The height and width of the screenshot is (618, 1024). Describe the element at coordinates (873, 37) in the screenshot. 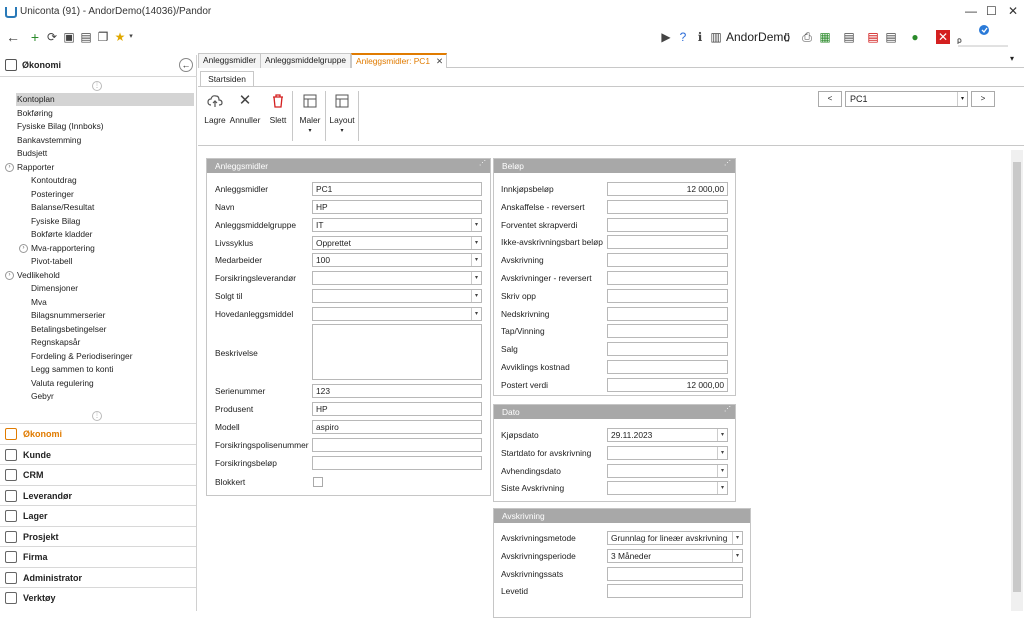

I see `pdf-icon: ▤` at that location.